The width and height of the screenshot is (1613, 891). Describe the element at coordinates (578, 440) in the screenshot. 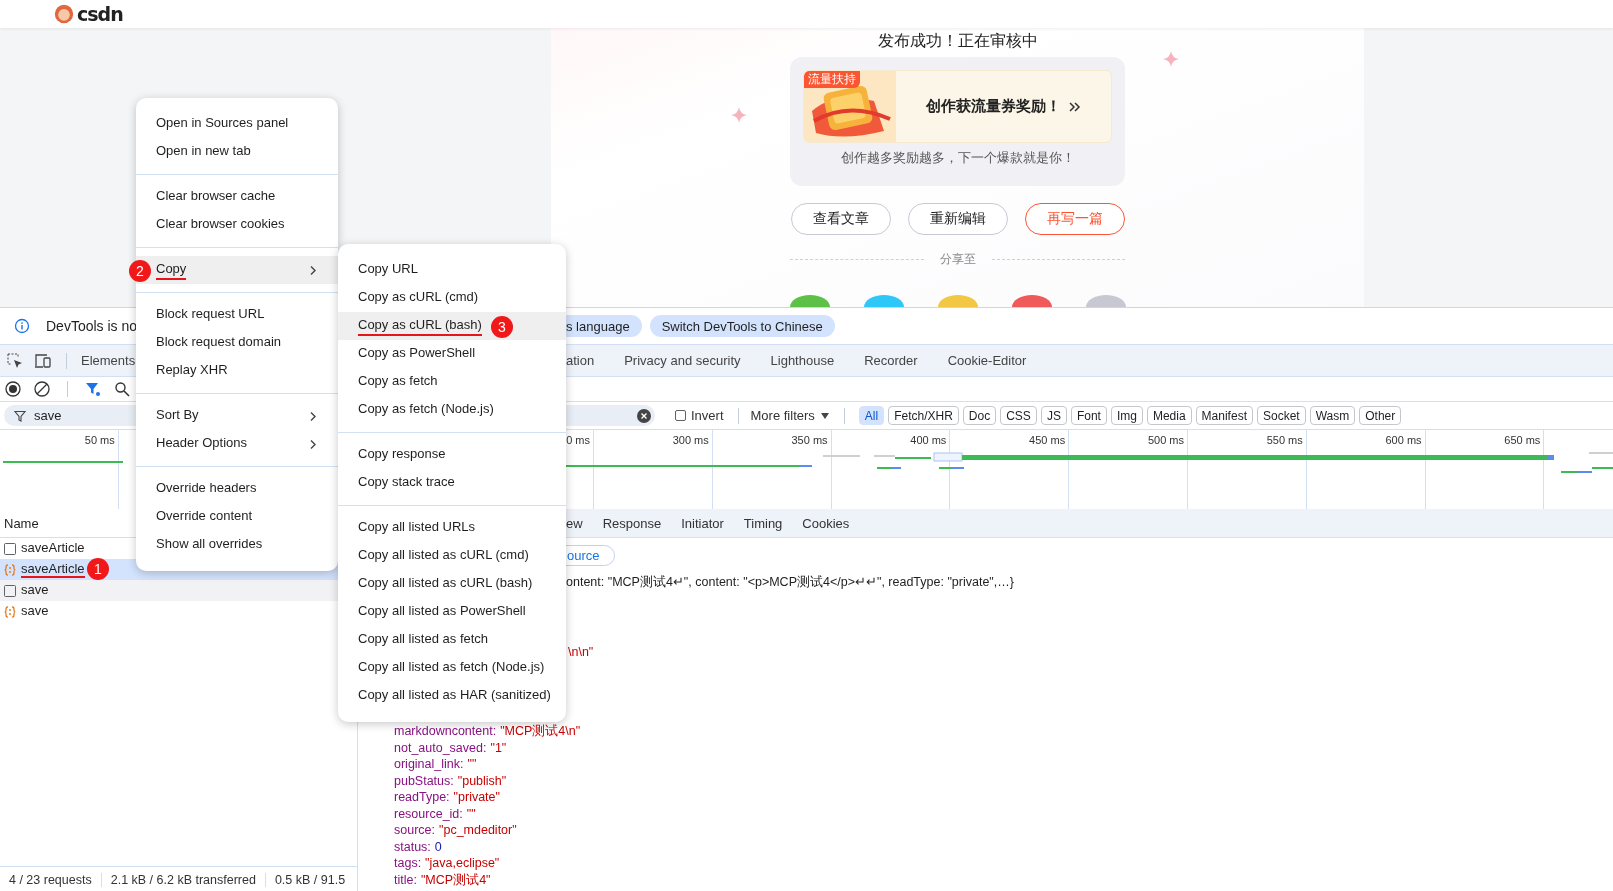

I see `tick-label: 0 ms` at that location.